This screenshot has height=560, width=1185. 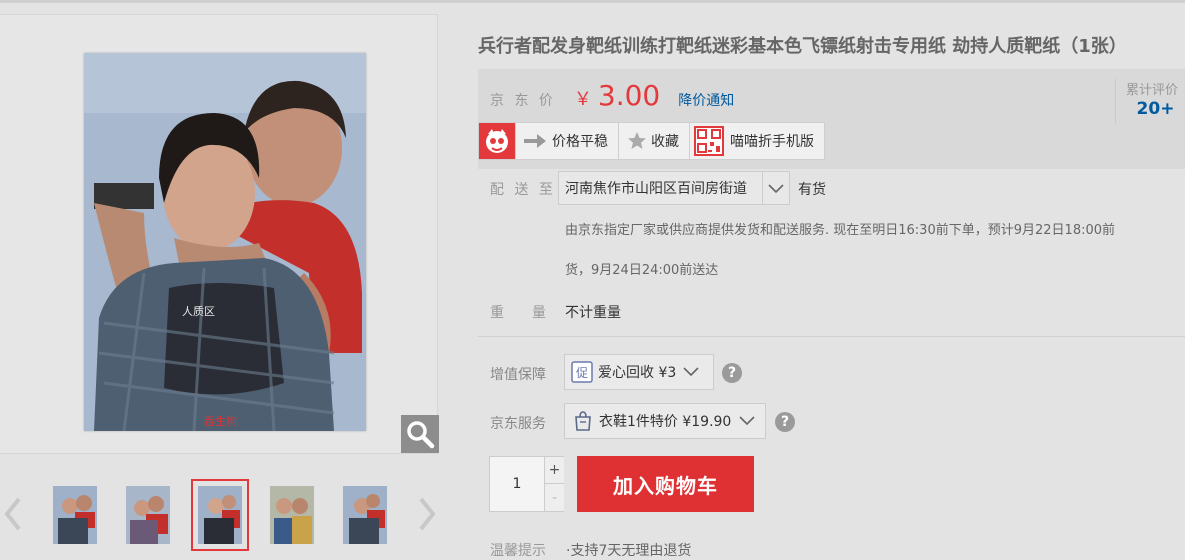 What do you see at coordinates (656, 189) in the screenshot?
I see `address-value: 河南焦作市山阳区百间房街道` at bounding box center [656, 189].